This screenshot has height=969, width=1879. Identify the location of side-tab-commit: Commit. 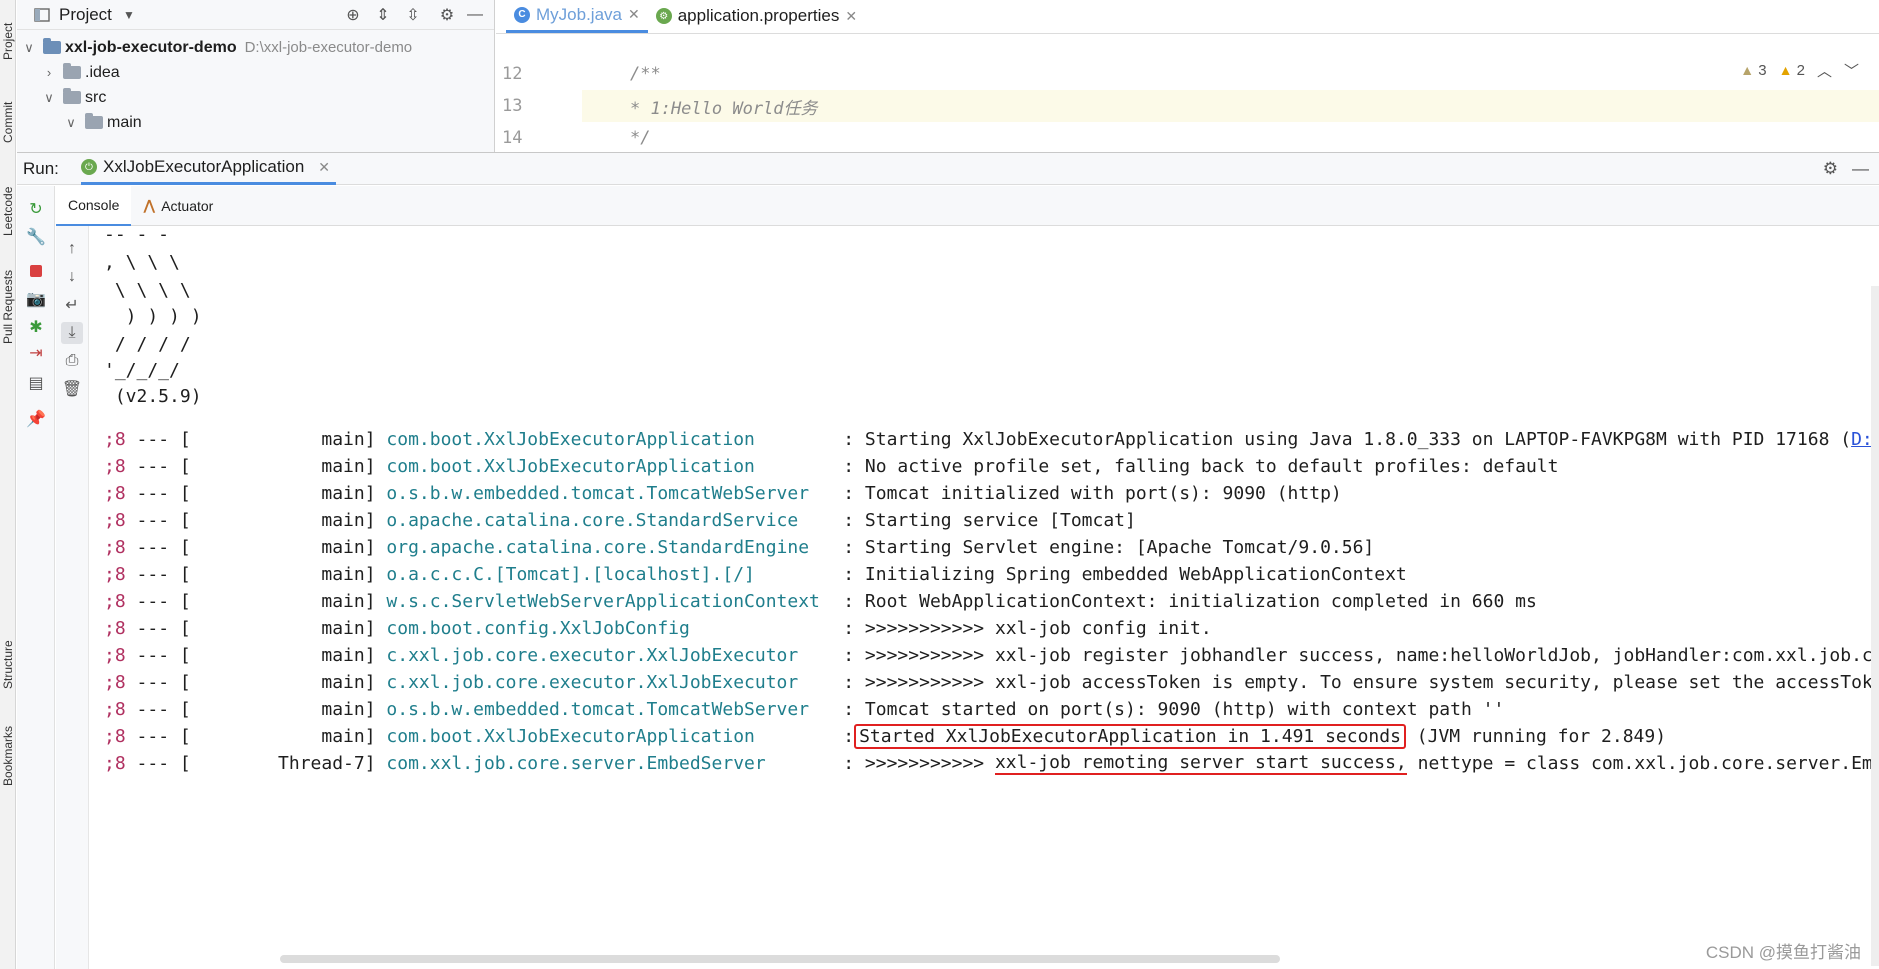
(8, 122).